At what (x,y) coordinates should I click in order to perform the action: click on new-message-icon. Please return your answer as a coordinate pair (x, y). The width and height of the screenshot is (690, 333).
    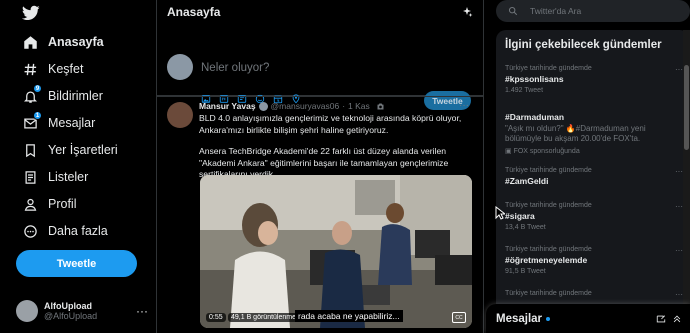
    Looking at the image, I should click on (661, 319).